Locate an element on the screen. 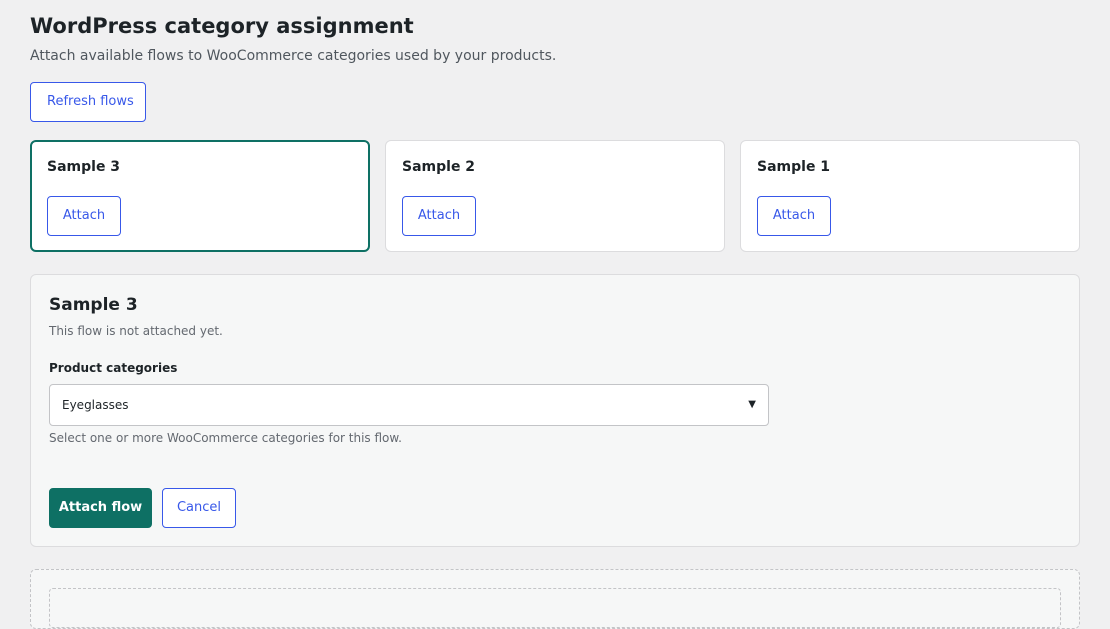  refresh-flows-button: Refresh flows is located at coordinates (88, 102).